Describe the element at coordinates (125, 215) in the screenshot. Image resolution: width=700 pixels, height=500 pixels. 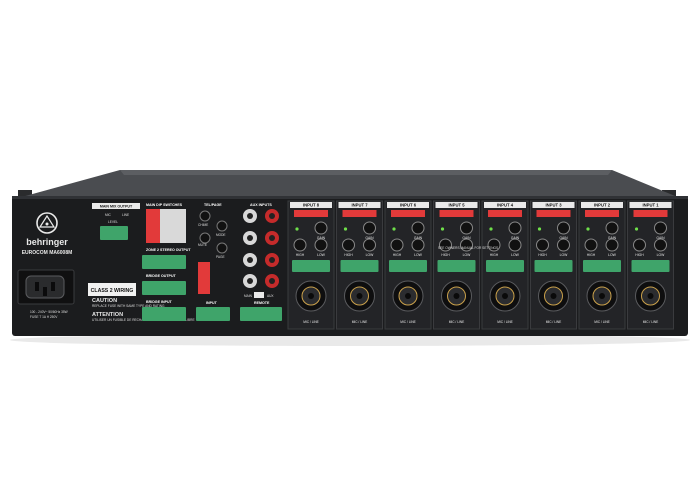
I see `svg-text: LINE` at that location.